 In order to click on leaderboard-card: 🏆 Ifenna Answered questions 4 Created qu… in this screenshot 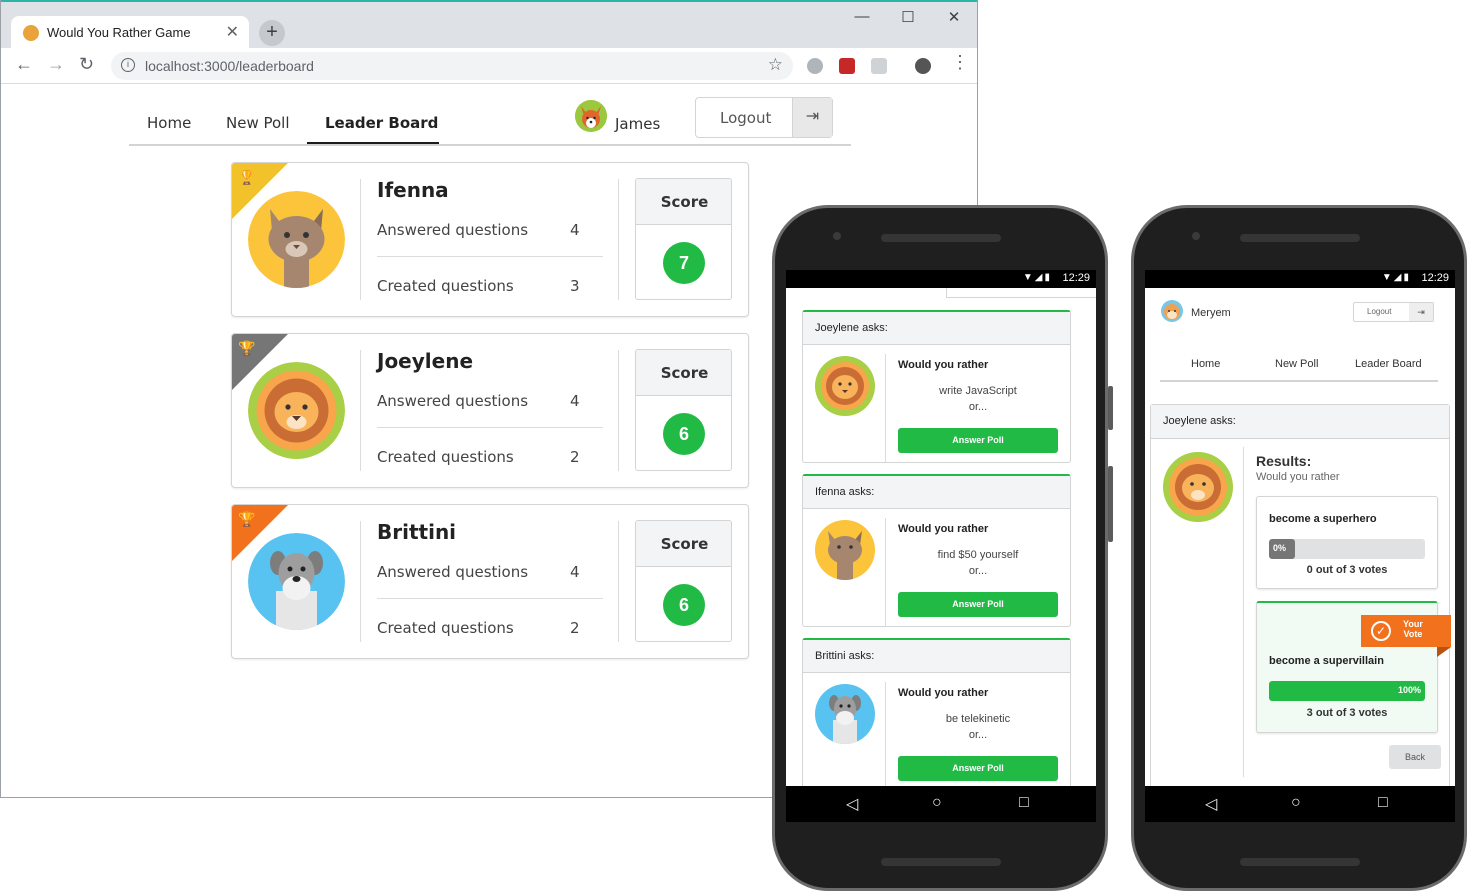, I will do `click(490, 239)`.